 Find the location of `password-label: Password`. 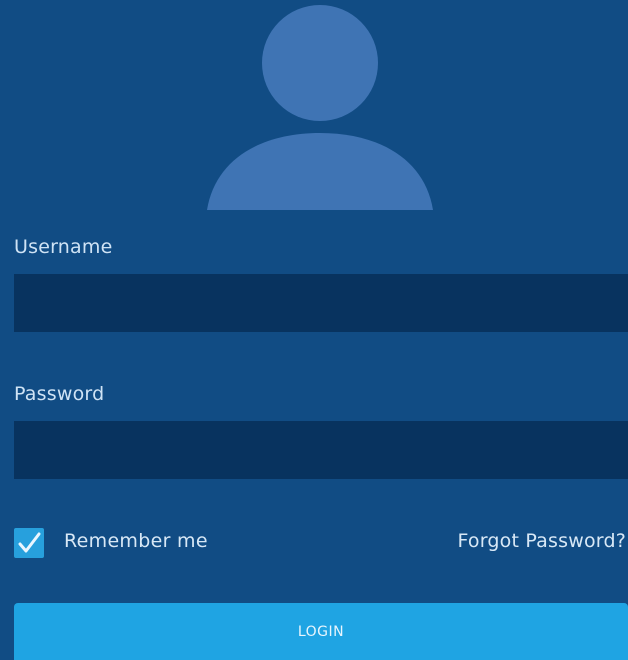

password-label: Password is located at coordinates (59, 394).